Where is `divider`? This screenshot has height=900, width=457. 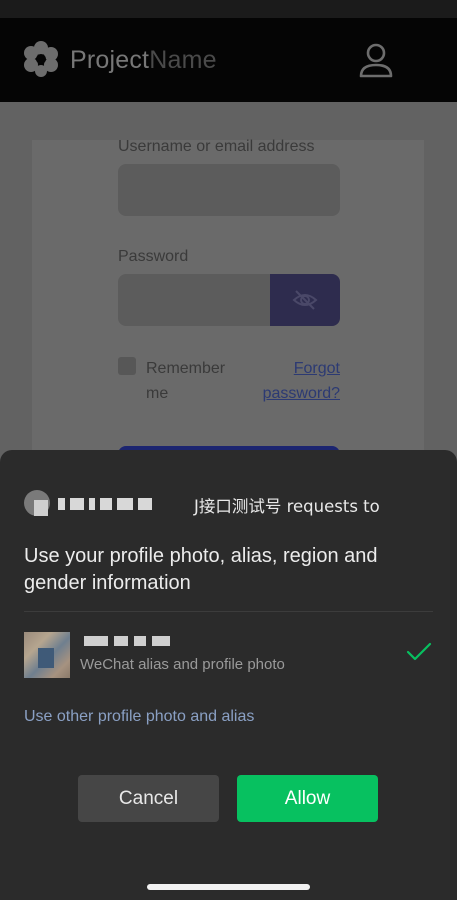
divider is located at coordinates (228, 611).